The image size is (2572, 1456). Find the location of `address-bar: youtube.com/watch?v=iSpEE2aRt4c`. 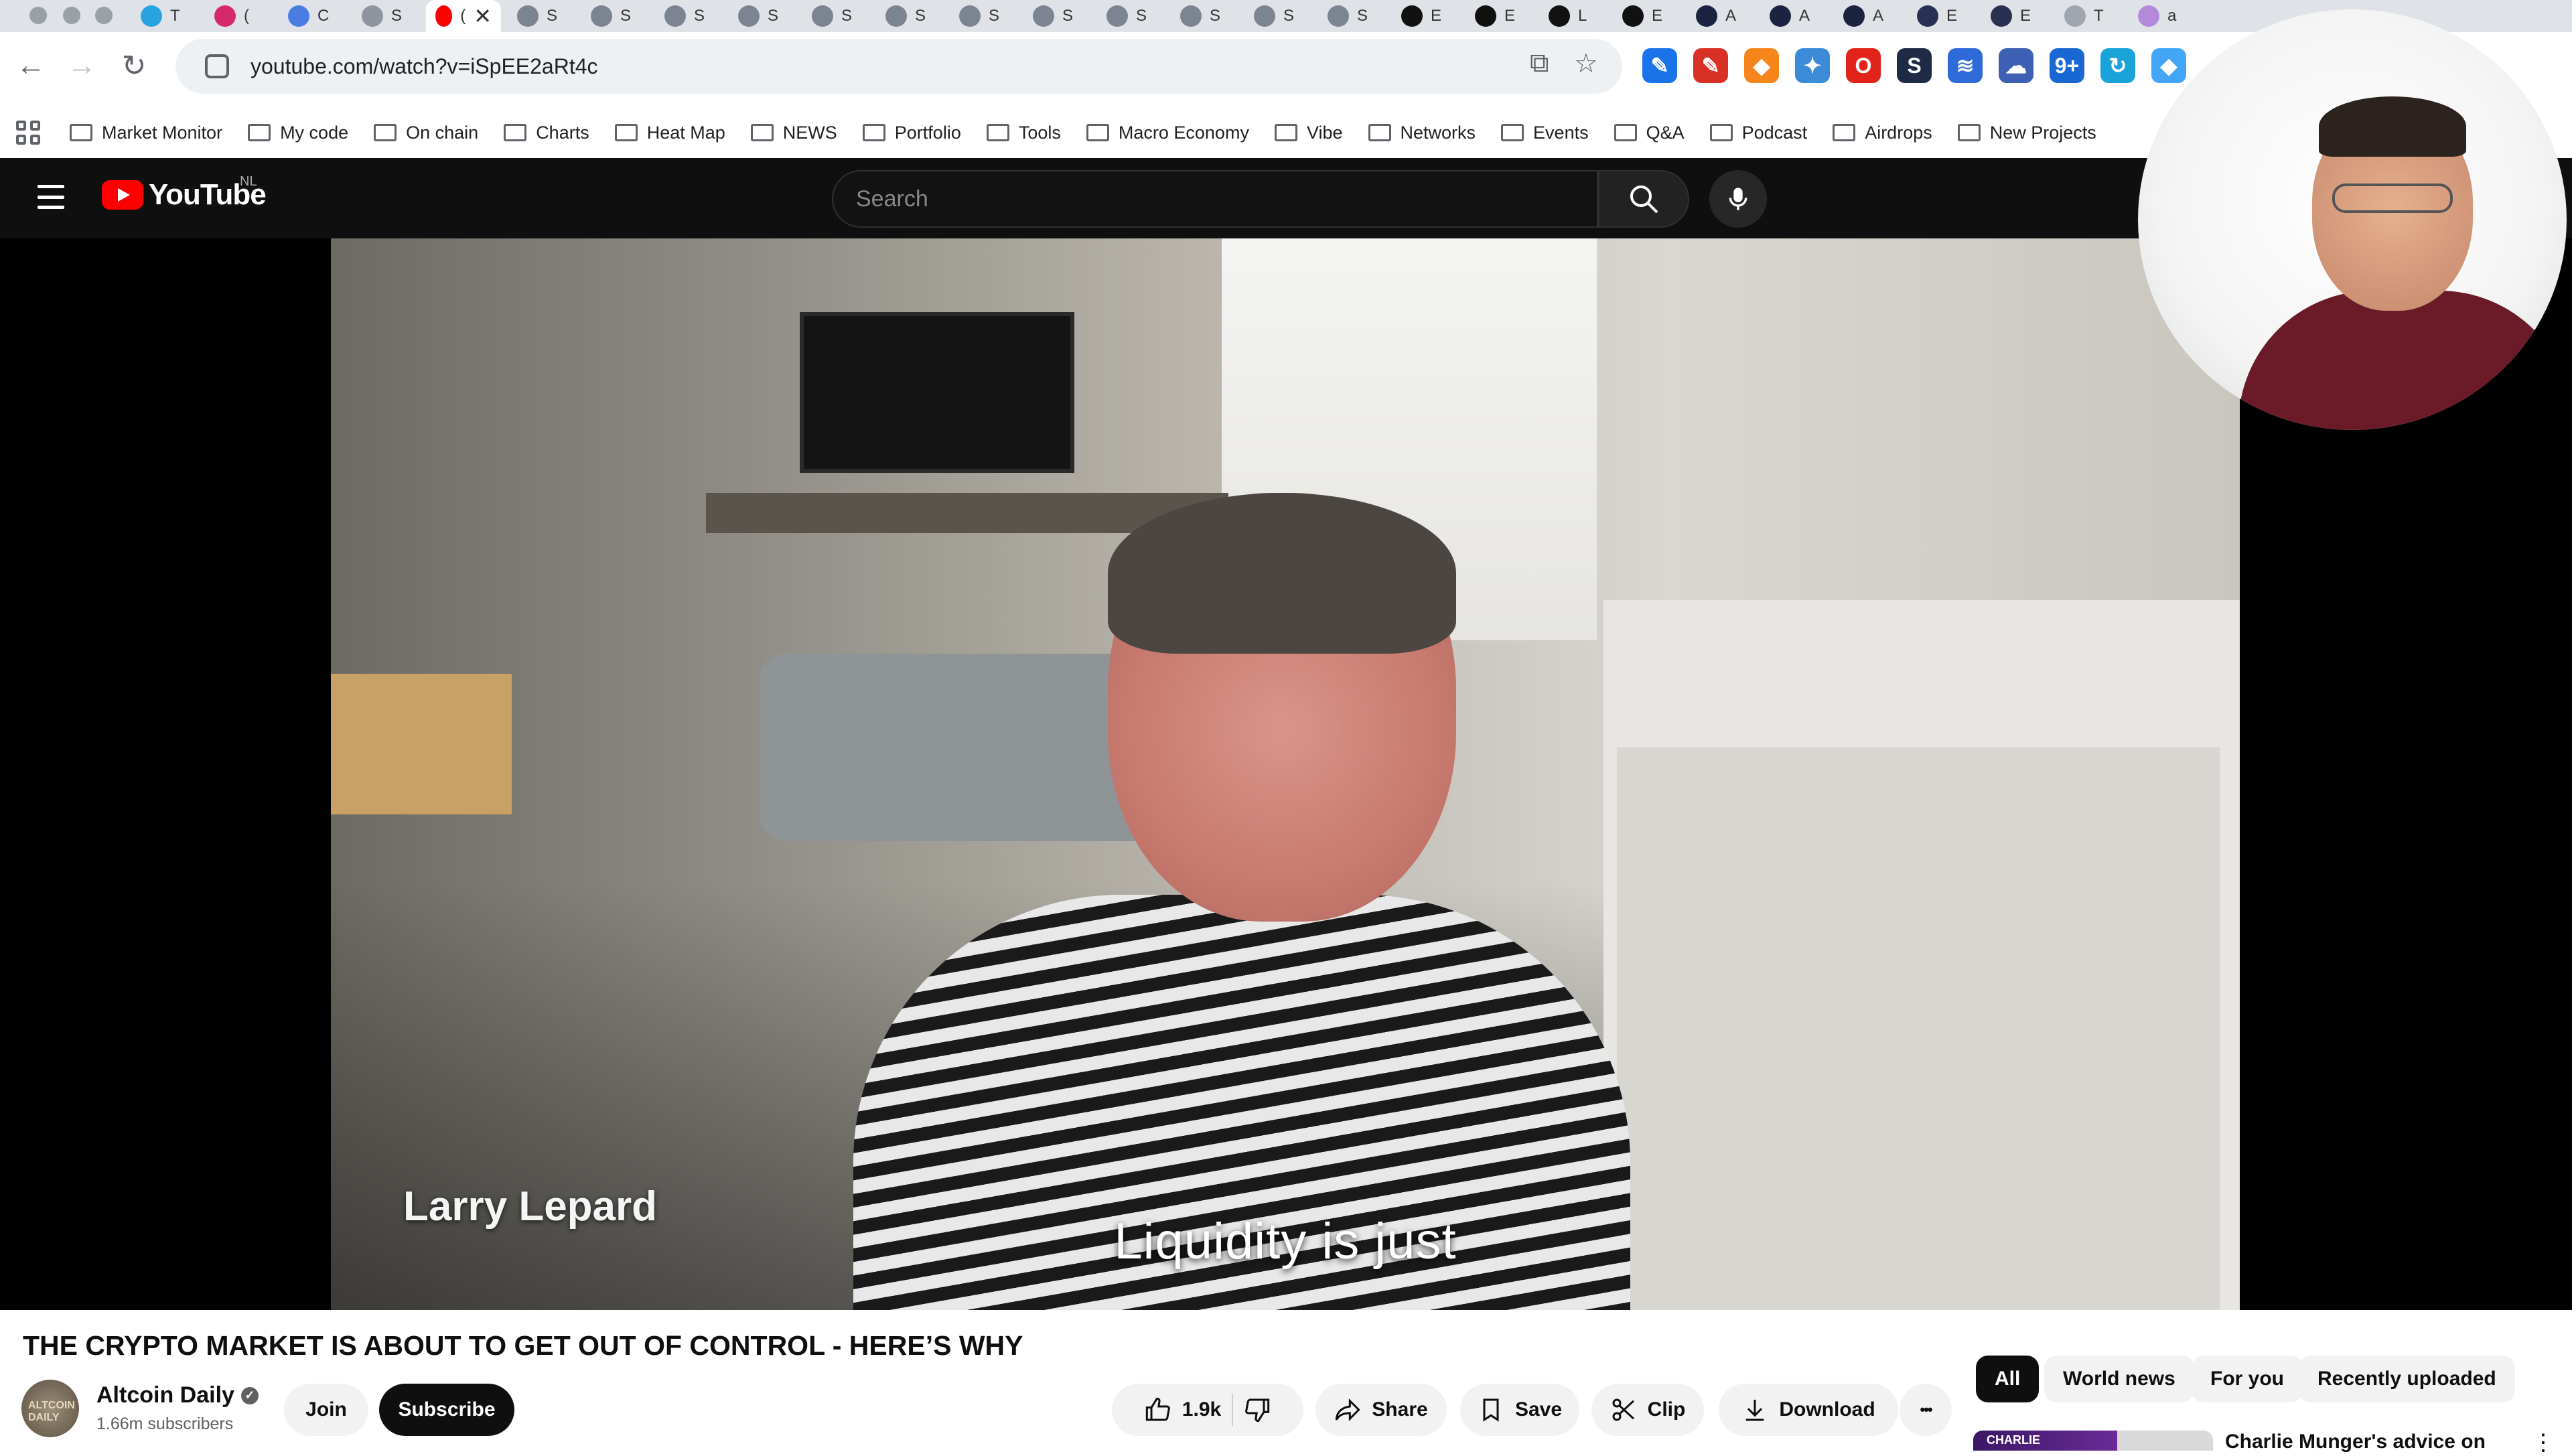

address-bar: youtube.com/watch?v=iSpEE2aRt4c is located at coordinates (898, 66).